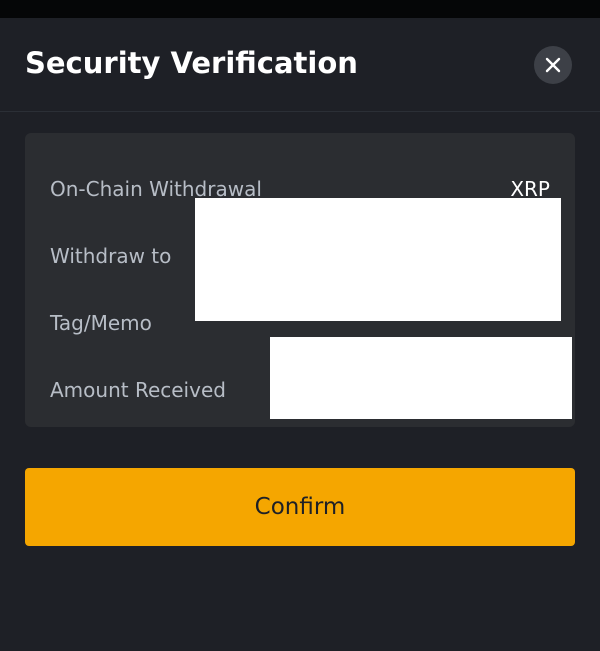  Describe the element at coordinates (300, 9) in the screenshot. I see `status-bar-strip` at that location.